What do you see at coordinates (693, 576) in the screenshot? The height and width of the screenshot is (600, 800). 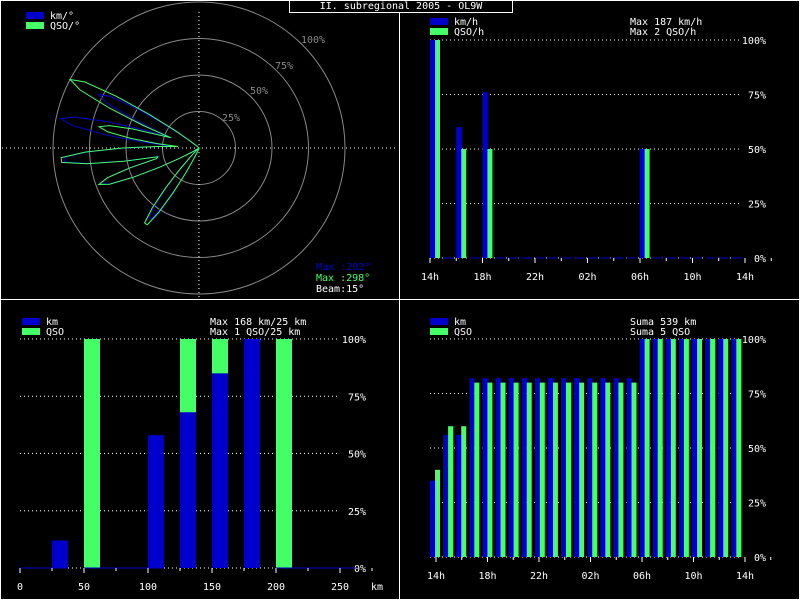 I see `sum-xtick-5: 10h` at bounding box center [693, 576].